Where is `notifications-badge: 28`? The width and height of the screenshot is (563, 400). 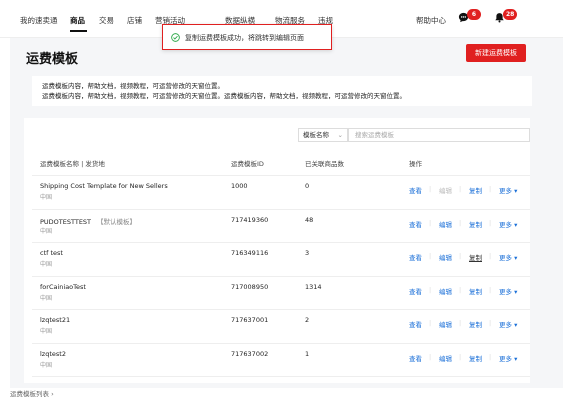 notifications-badge: 28 is located at coordinates (510, 14).